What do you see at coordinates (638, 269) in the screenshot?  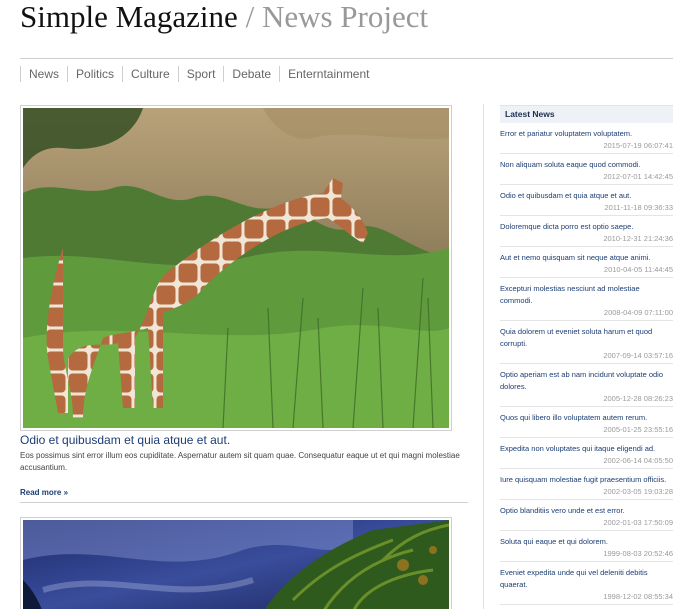 I see `latest-news-date: 2010-04-05 11:44:45` at bounding box center [638, 269].